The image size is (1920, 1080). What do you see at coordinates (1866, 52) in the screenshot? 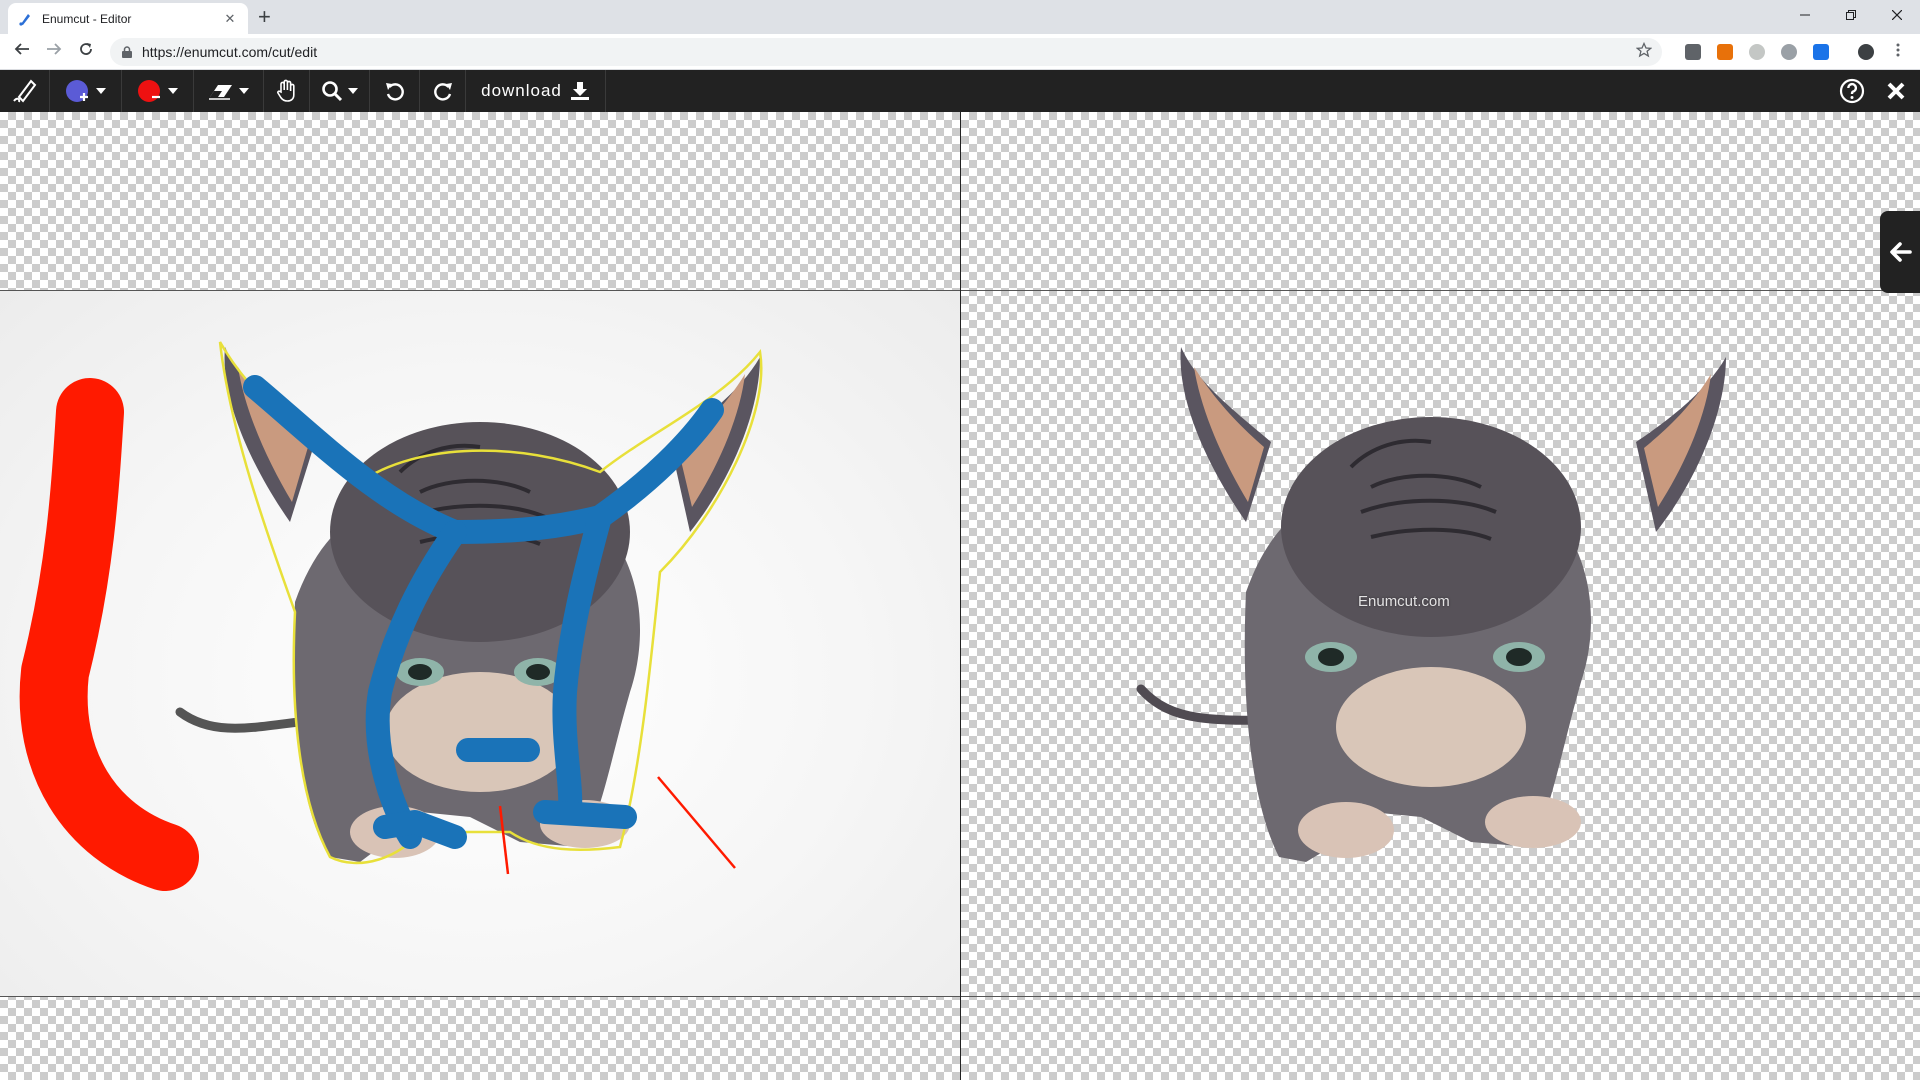
I see `profile-avatar` at bounding box center [1866, 52].